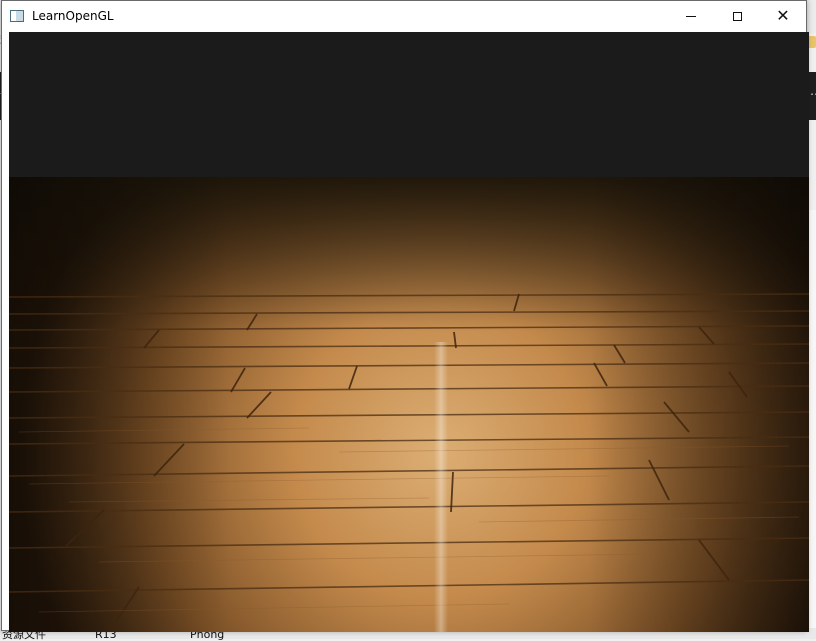 This screenshot has height=641, width=816. I want to click on window-controls: ✕, so click(737, 16).